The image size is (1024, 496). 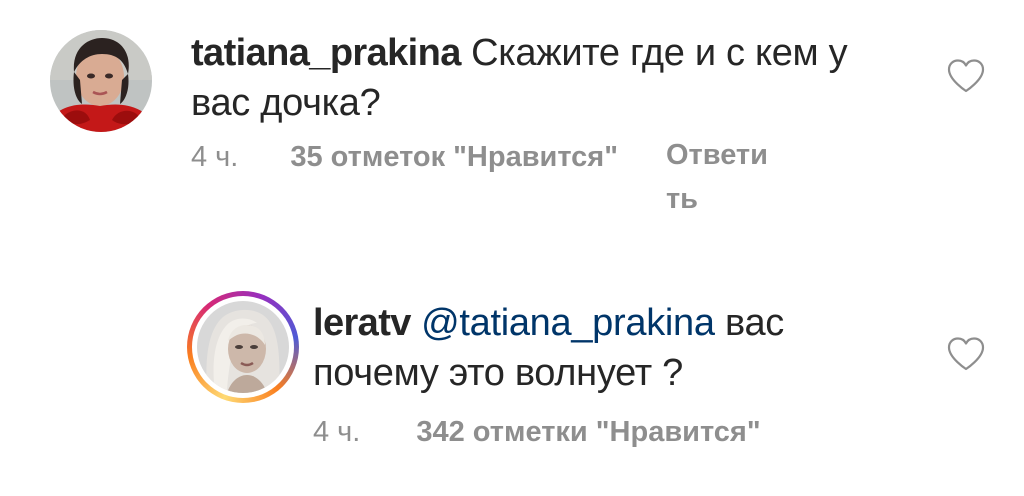 I want to click on reply-button-line-1: Ответи, so click(x=716, y=155).